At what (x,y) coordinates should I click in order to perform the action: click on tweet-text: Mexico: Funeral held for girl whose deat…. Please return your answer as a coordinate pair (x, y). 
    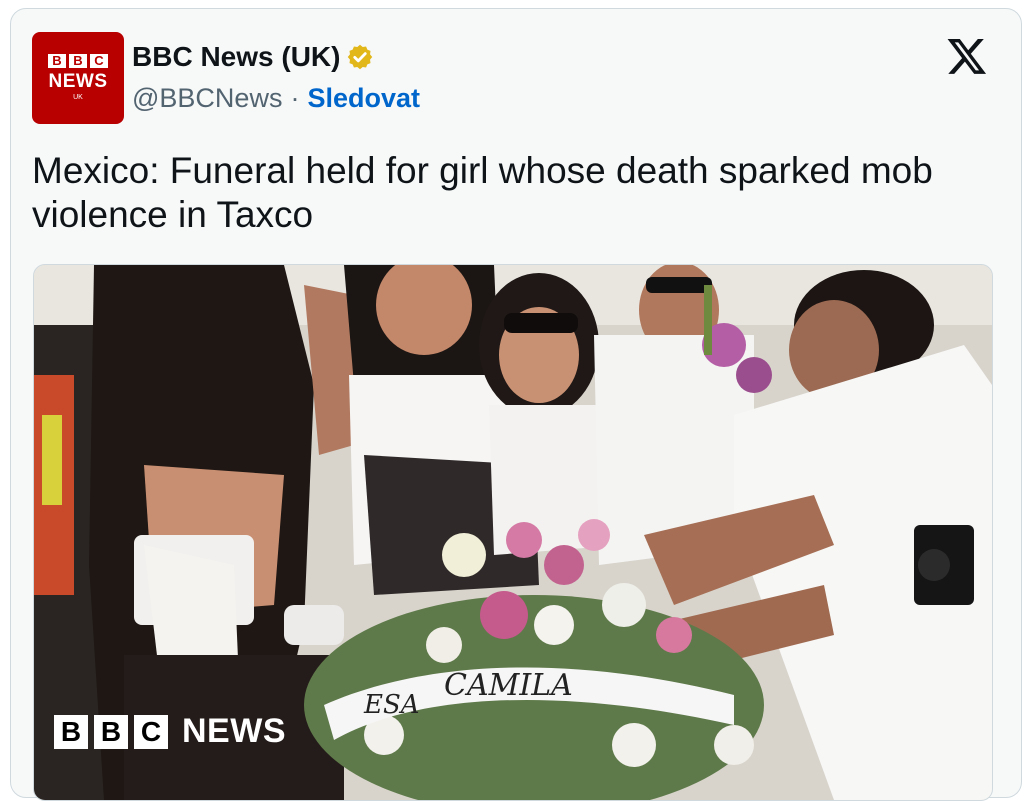
    Looking at the image, I should click on (482, 192).